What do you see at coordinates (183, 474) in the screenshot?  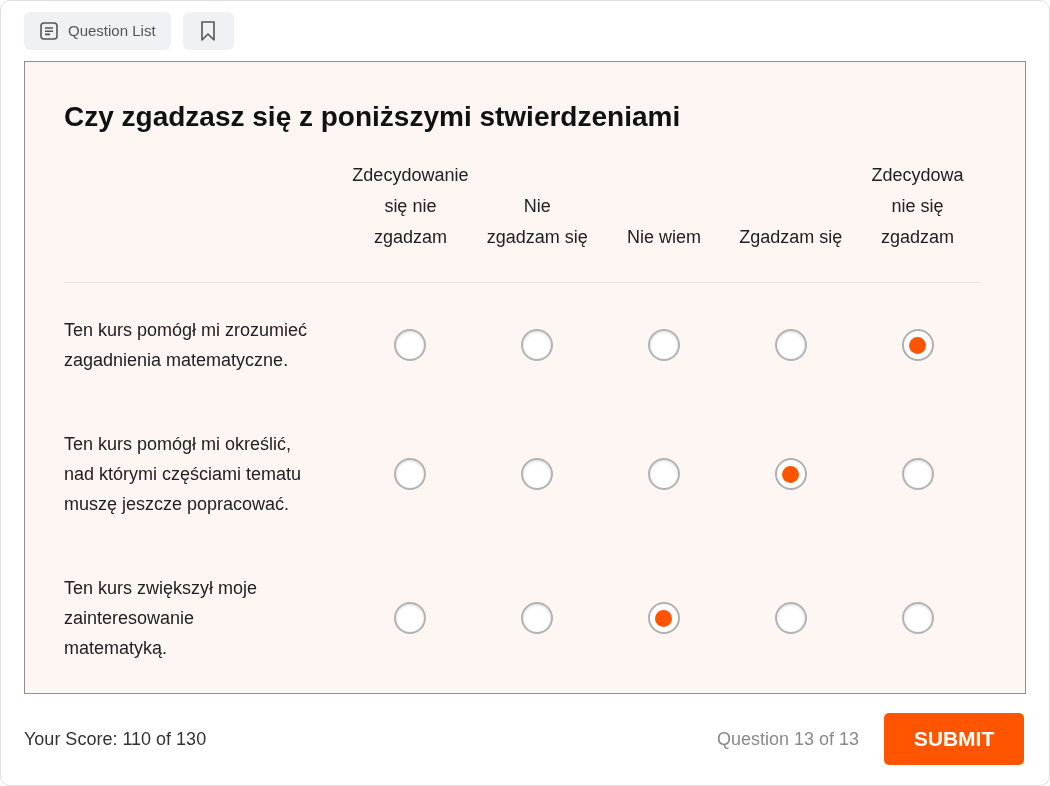 I see `statement-text: Ten kurs pomógł mi określić, nad którymi częściami tematu muszę jeszcze popracować.` at bounding box center [183, 474].